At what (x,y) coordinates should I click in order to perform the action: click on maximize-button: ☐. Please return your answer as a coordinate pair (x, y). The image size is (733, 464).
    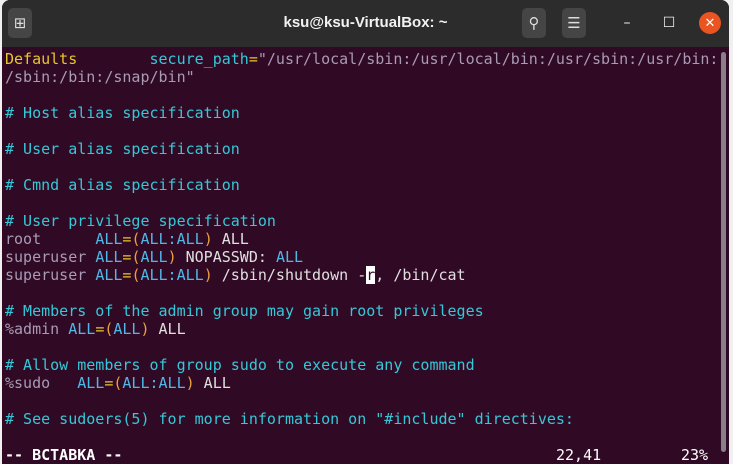
    Looking at the image, I should click on (669, 23).